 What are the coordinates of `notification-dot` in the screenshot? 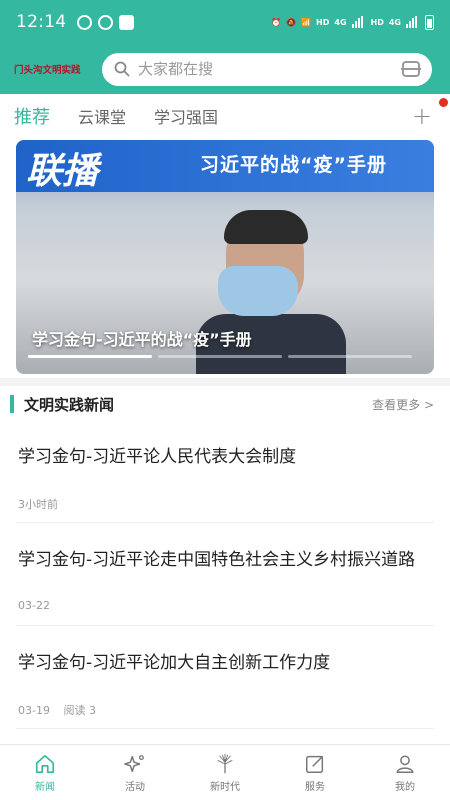 It's located at (443, 102).